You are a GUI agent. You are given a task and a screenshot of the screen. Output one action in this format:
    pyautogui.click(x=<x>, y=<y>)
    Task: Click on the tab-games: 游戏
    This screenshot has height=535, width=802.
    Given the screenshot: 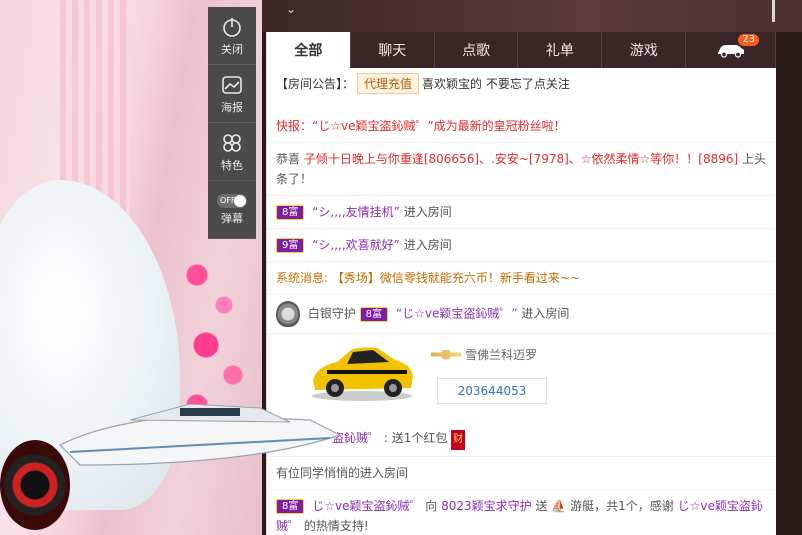 What is the action you would take?
    pyautogui.click(x=644, y=50)
    